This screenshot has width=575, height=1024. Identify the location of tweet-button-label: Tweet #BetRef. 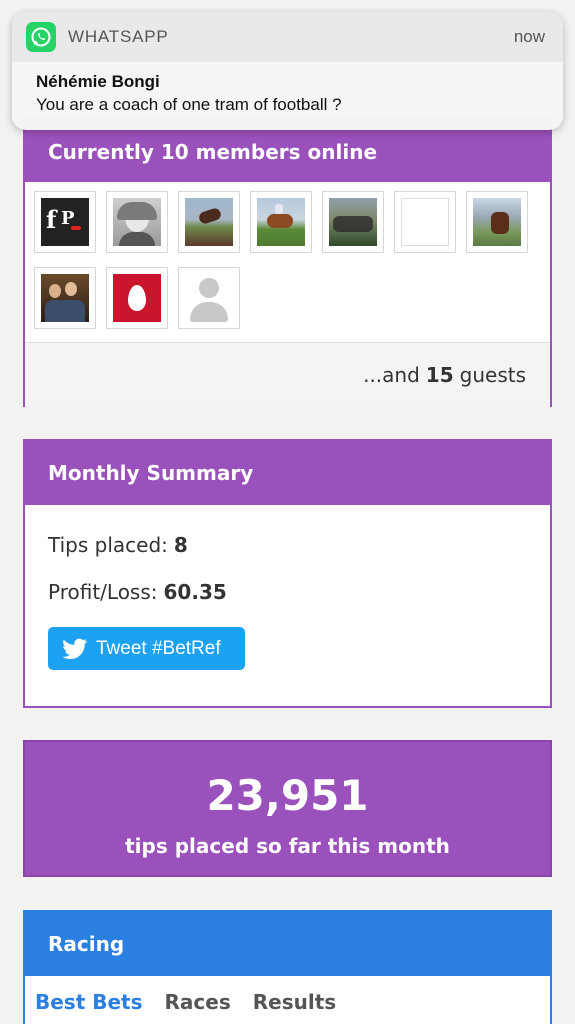
(158, 648).